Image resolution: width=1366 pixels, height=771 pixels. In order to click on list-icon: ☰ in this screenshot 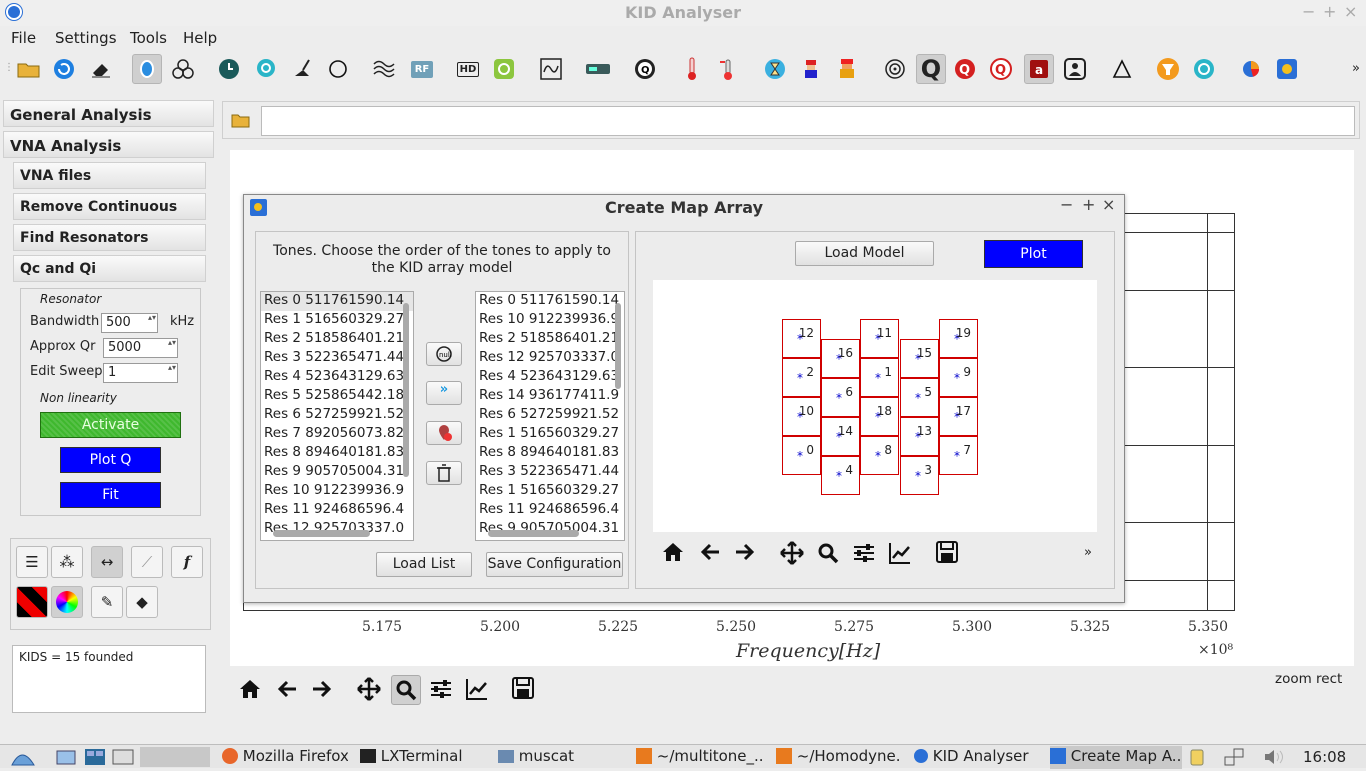, I will do `click(32, 562)`.